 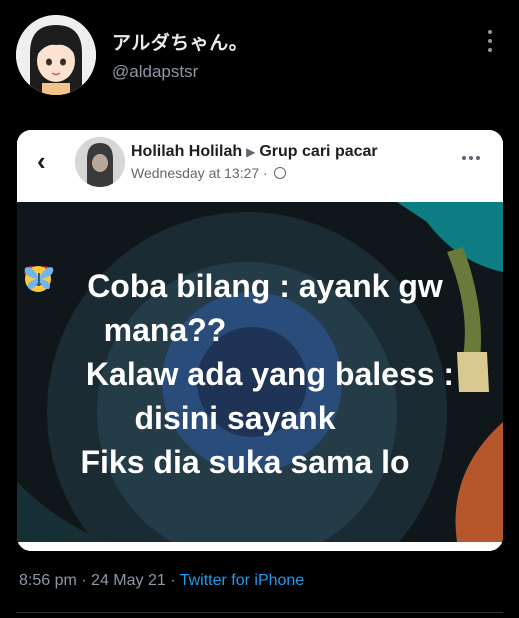 I want to click on post-text-line: Coba bilang : ayank gw, so click(x=265, y=286).